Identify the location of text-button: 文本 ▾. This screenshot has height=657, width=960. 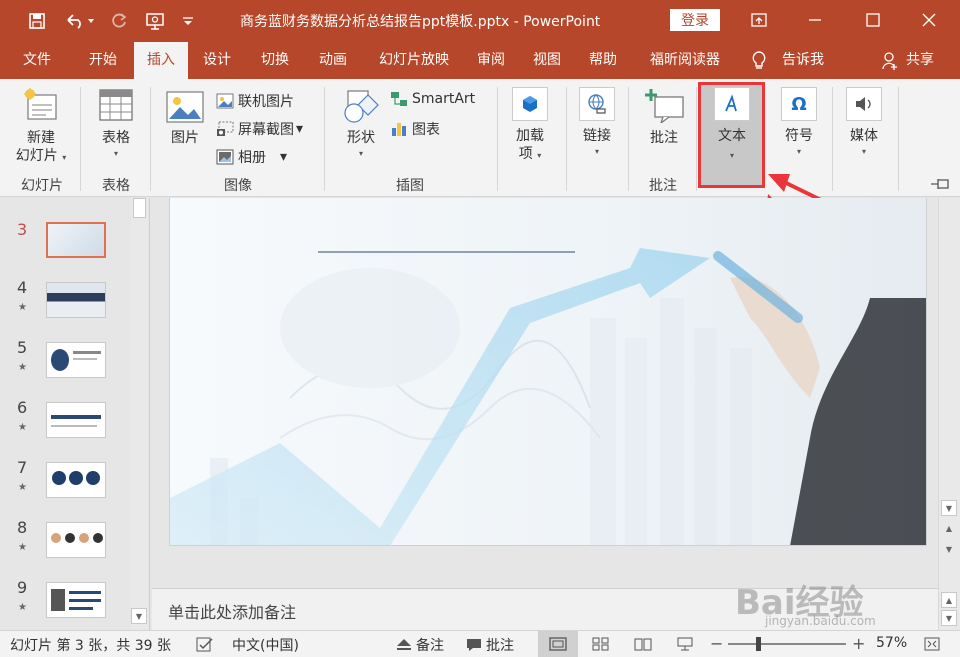
(732, 124).